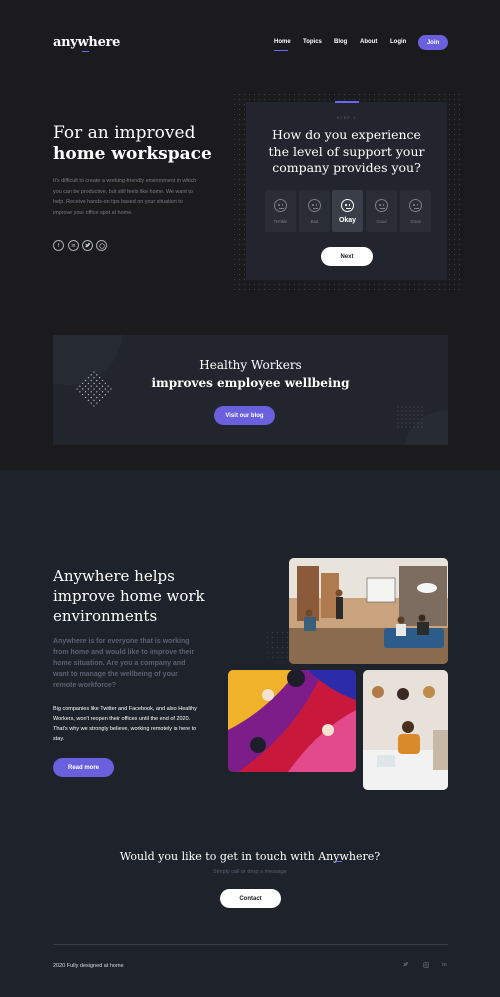  I want to click on nav-login: Login, so click(398, 42).